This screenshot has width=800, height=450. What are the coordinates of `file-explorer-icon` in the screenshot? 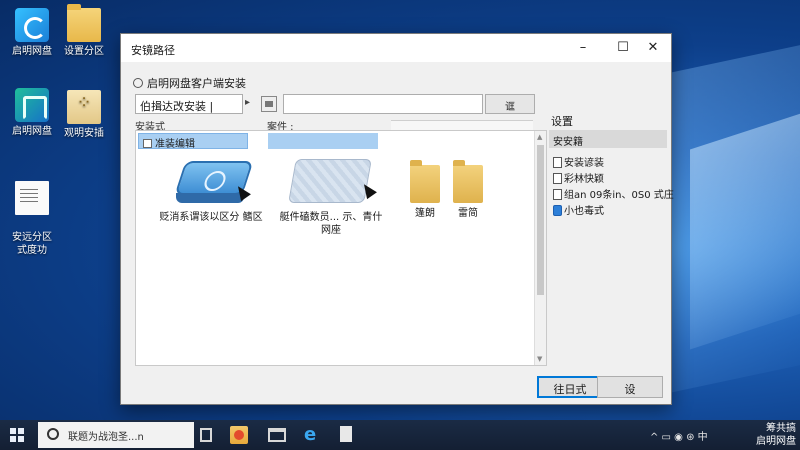 It's located at (277, 435).